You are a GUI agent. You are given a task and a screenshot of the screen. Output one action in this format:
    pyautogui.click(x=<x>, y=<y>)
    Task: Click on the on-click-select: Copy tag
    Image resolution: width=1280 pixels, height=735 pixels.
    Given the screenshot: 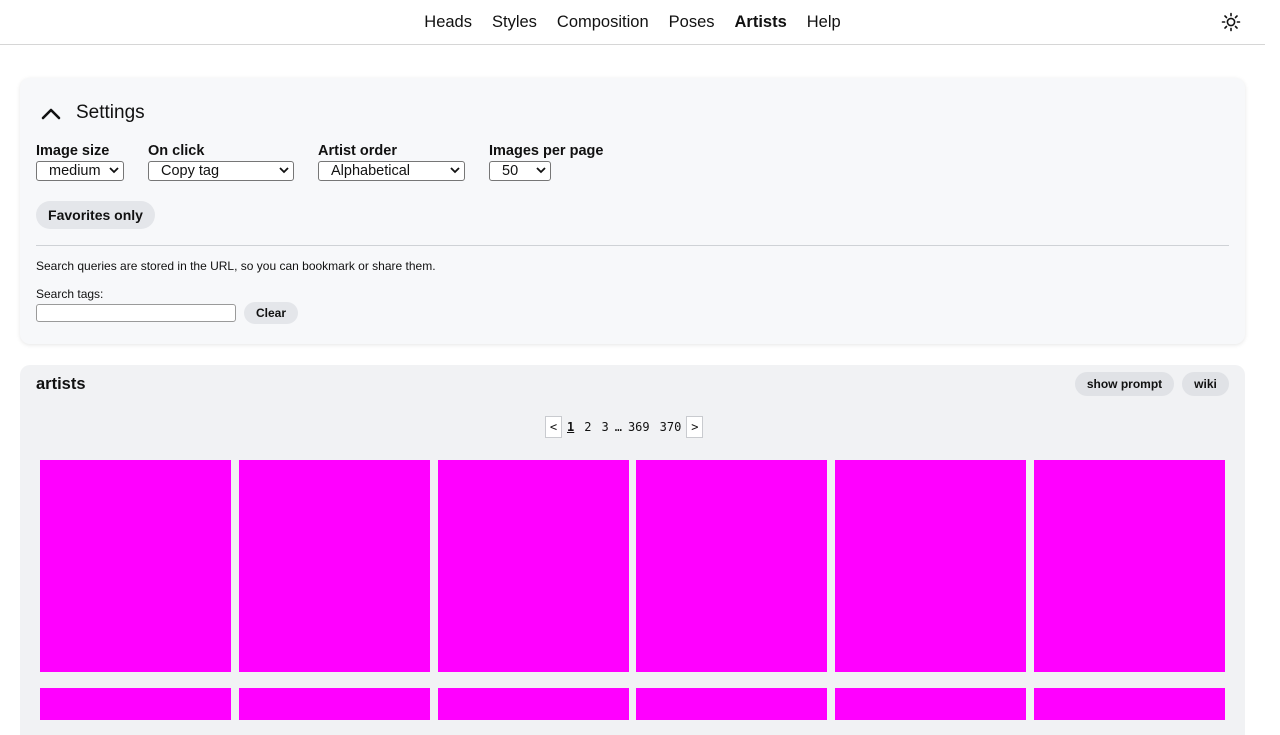 What is the action you would take?
    pyautogui.click(x=221, y=171)
    